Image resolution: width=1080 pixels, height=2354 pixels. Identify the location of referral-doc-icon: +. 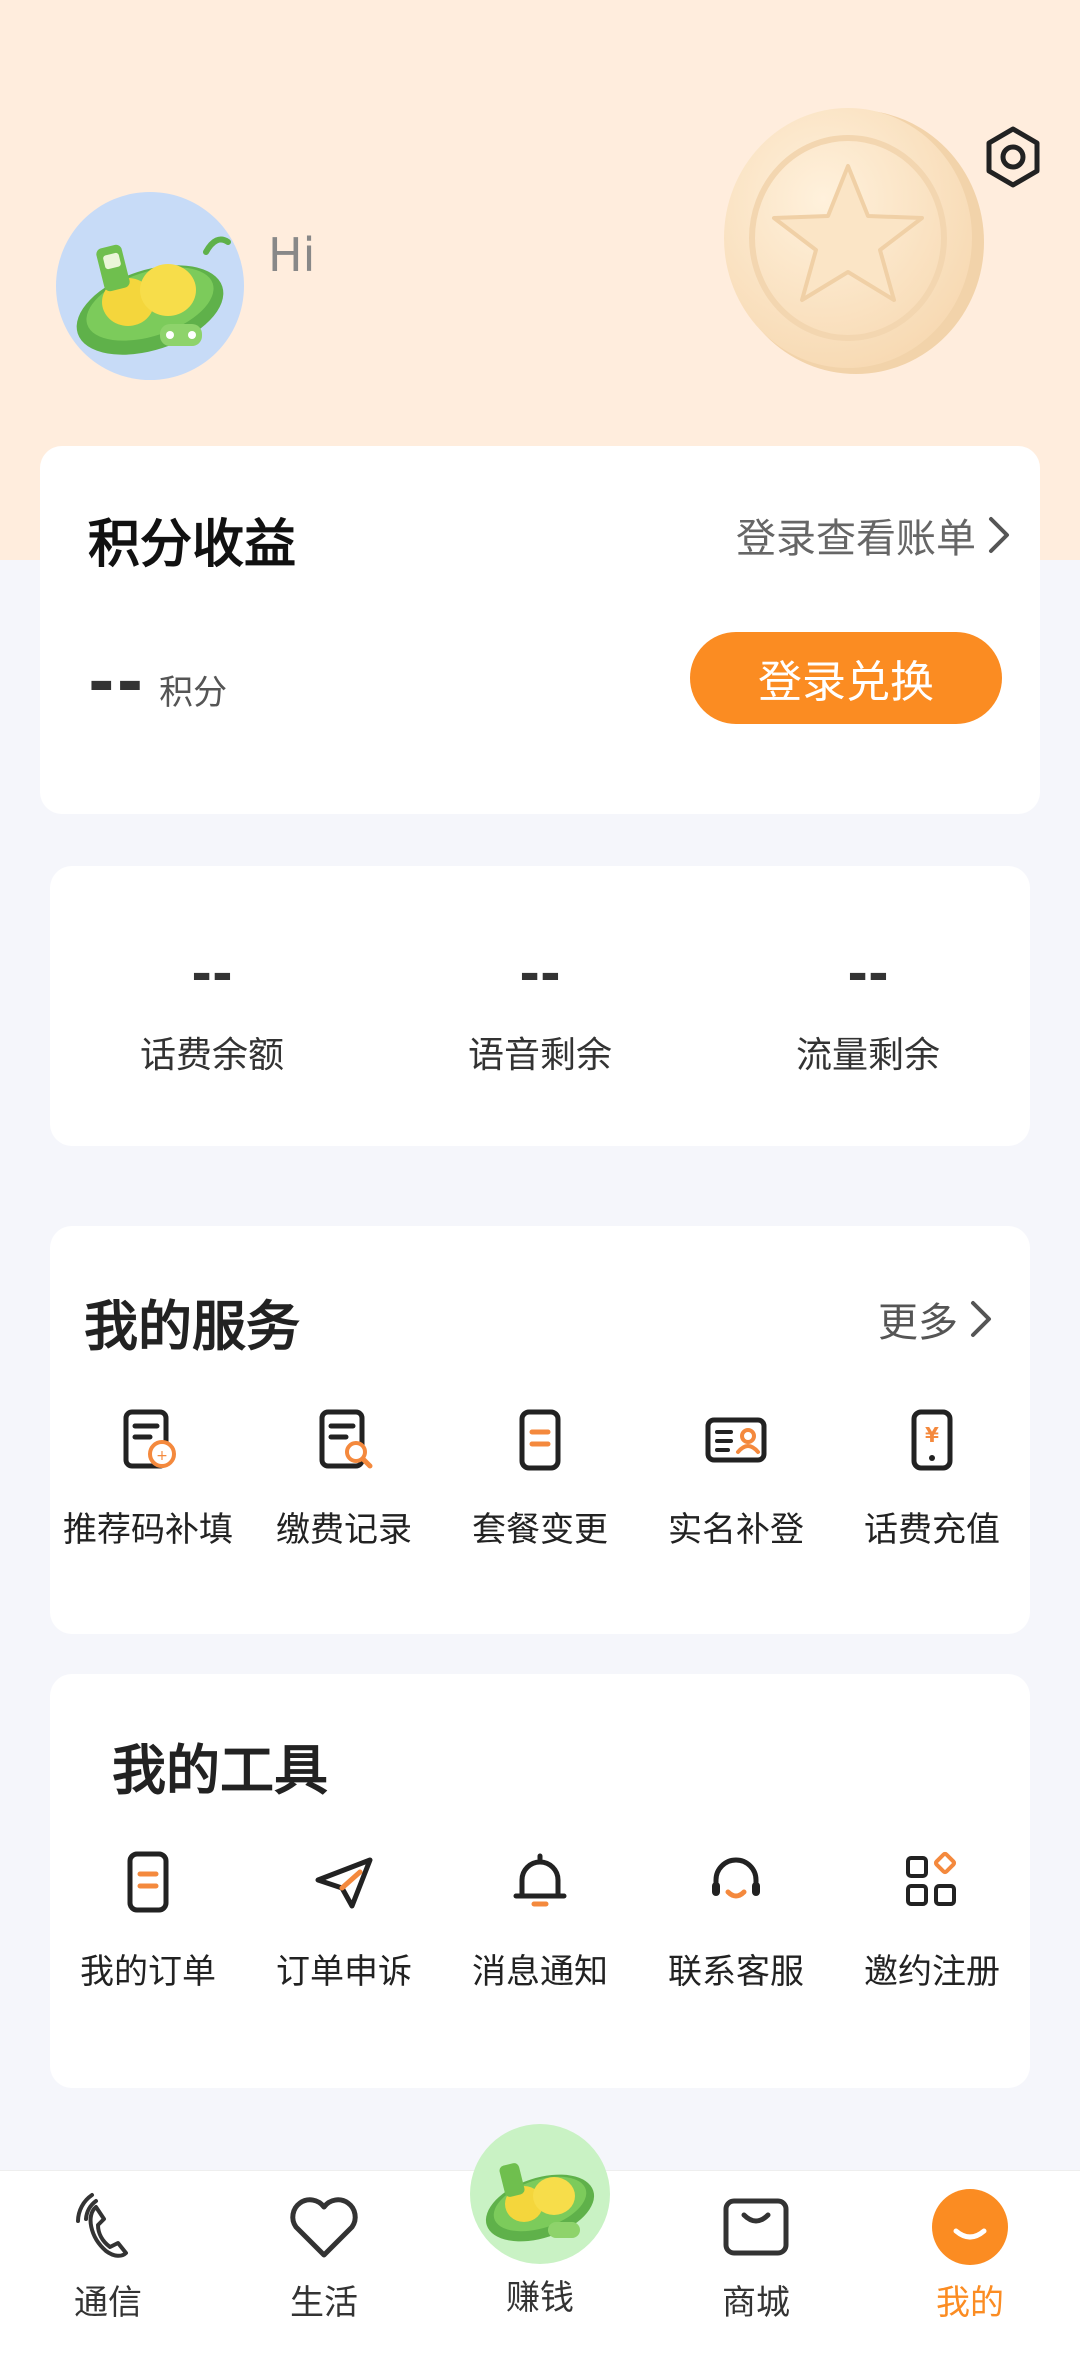
(149, 1439).